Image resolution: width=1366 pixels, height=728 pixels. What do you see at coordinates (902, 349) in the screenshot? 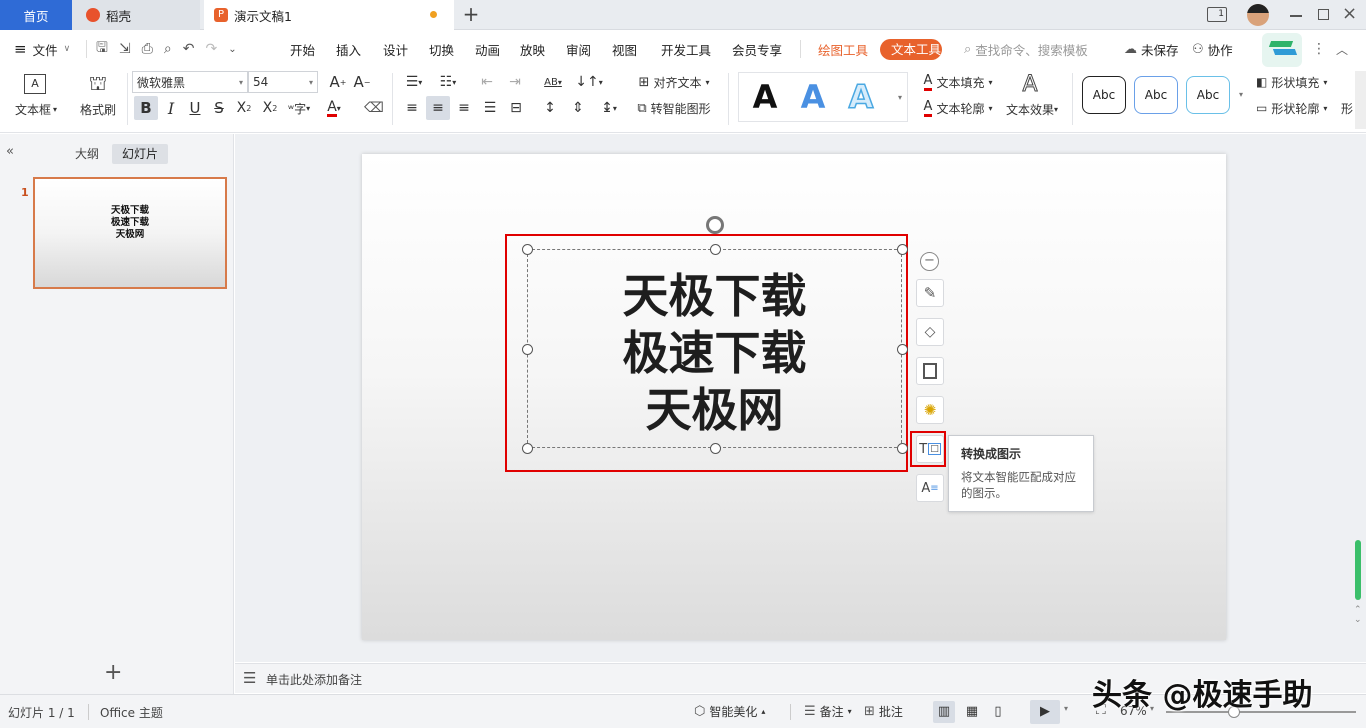
I see `resize-handle-e` at bounding box center [902, 349].